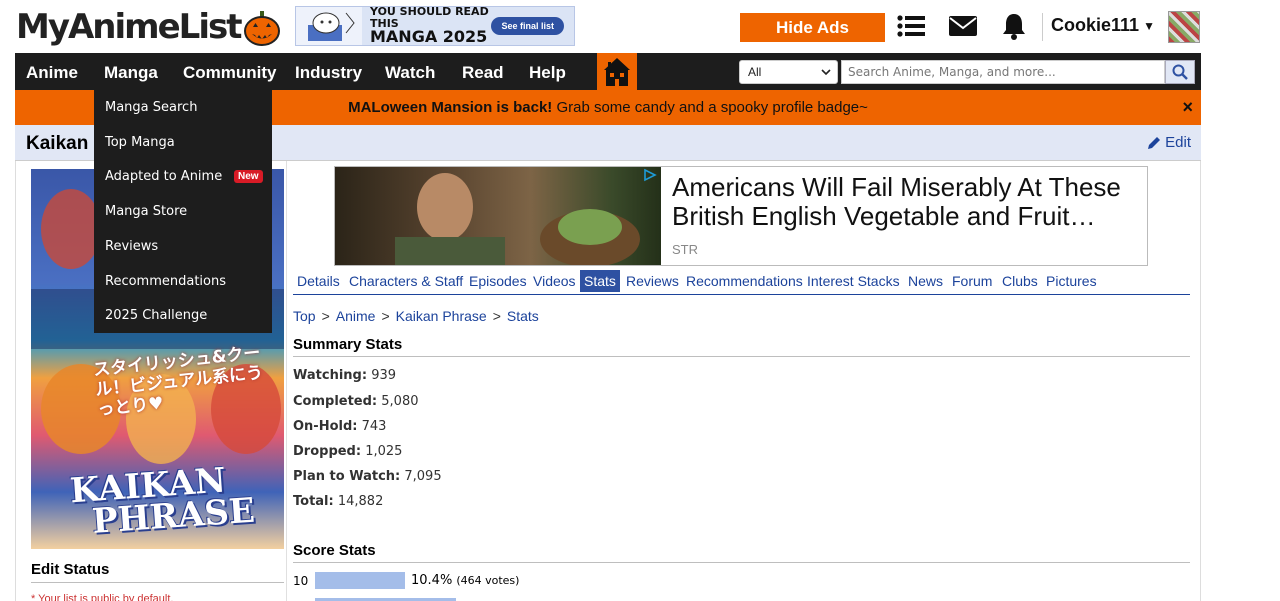  What do you see at coordinates (1014, 26) in the screenshot?
I see `bell-icon` at bounding box center [1014, 26].